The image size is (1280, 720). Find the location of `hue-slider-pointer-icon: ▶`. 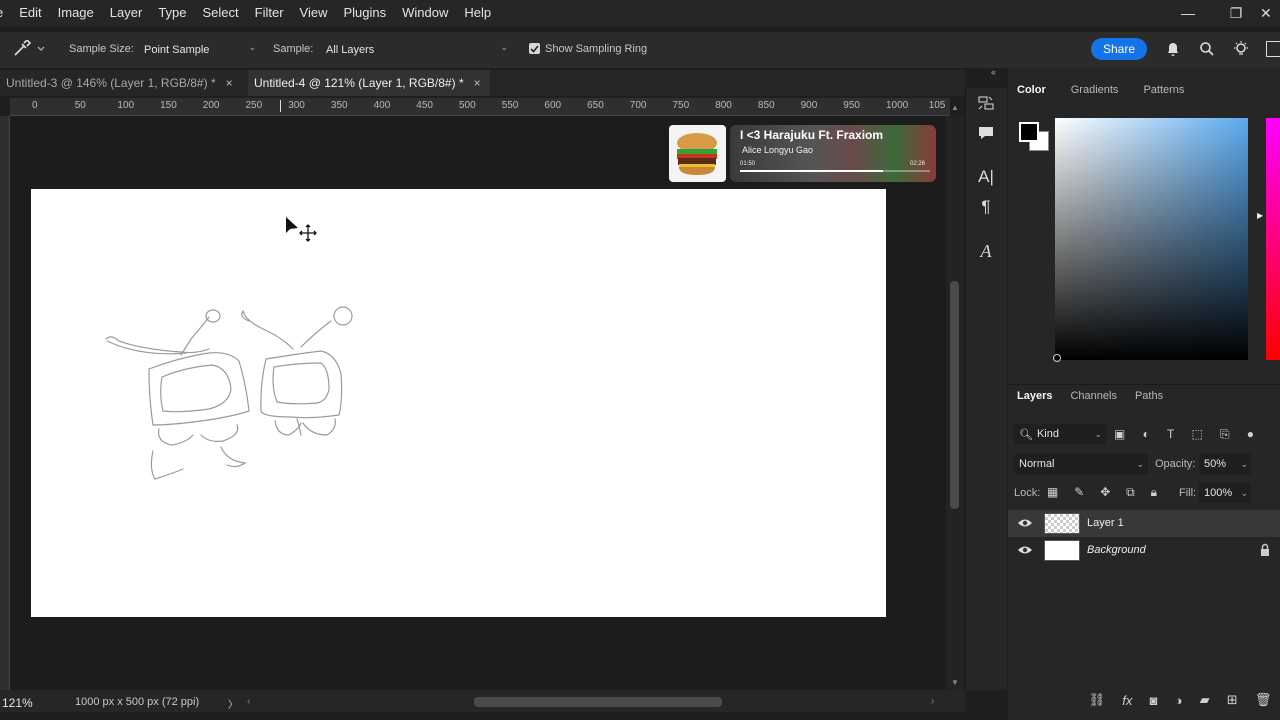

hue-slider-pointer-icon: ▶ is located at coordinates (1260, 215).